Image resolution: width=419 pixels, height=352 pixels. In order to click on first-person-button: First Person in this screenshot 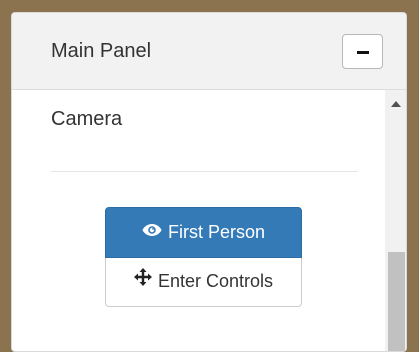, I will do `click(203, 232)`.